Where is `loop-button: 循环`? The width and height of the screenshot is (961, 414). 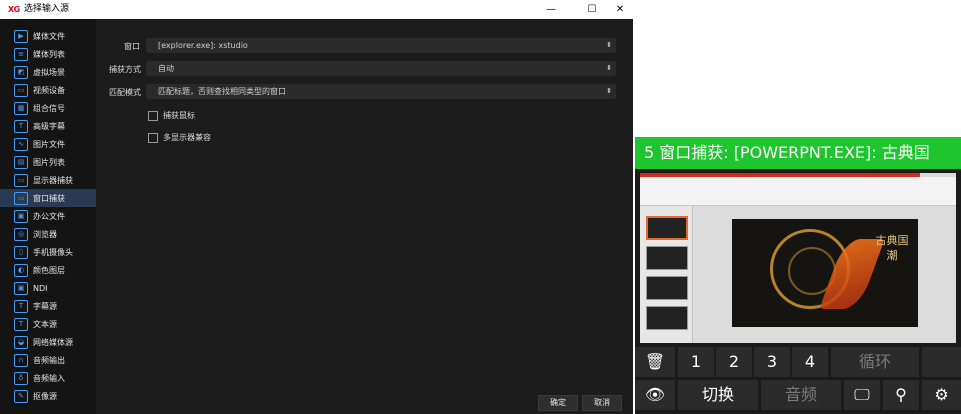 loop-button: 循环 is located at coordinates (875, 362).